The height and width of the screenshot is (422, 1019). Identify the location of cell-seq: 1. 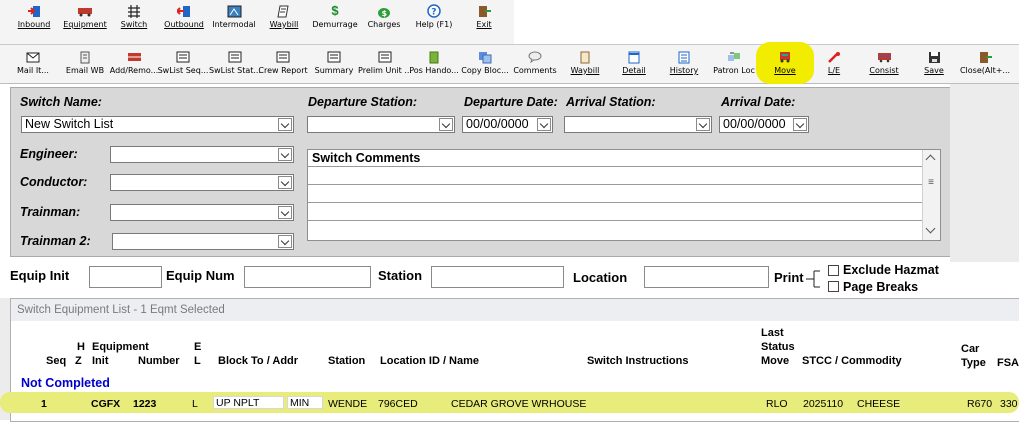
(44, 404).